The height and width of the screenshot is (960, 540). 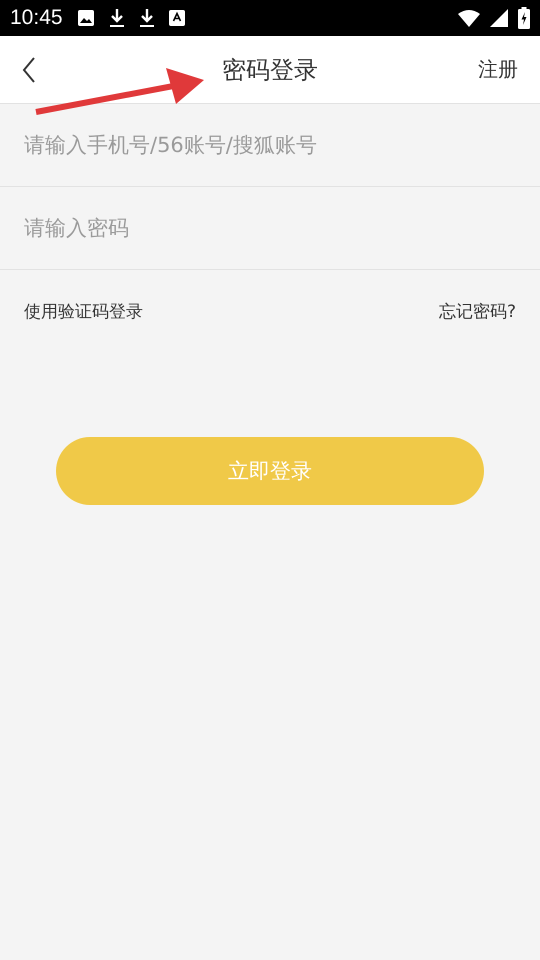 What do you see at coordinates (270, 145) in the screenshot?
I see `input-field: 请输入手机号/56账号/搜狐账号` at bounding box center [270, 145].